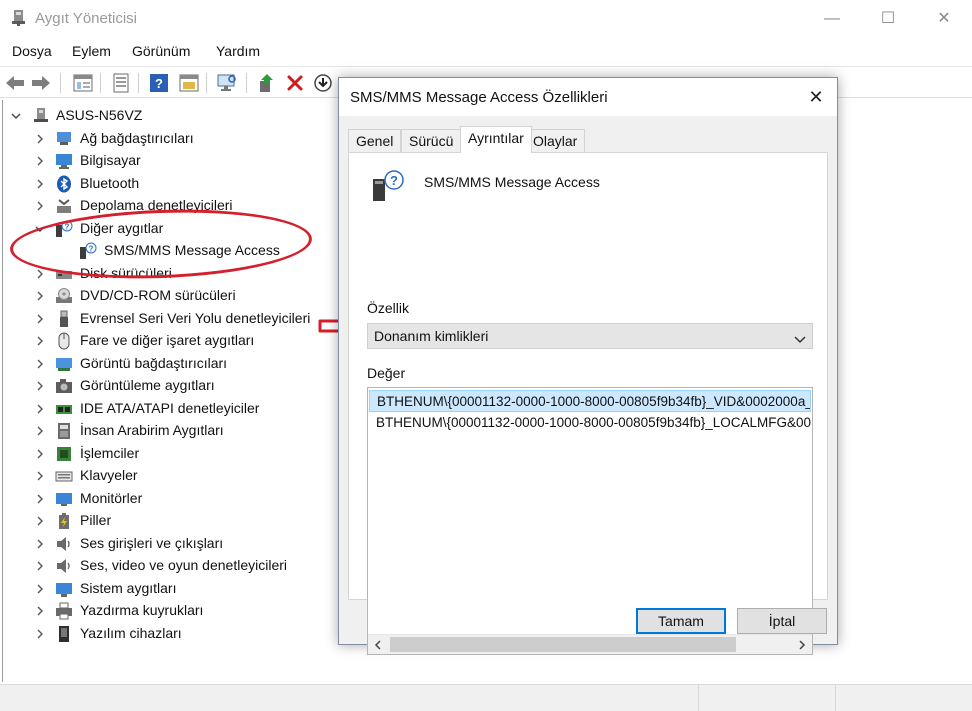 Image resolution: width=972 pixels, height=711 pixels. What do you see at coordinates (159, 83) in the screenshot?
I see `help-icon: ?` at bounding box center [159, 83].